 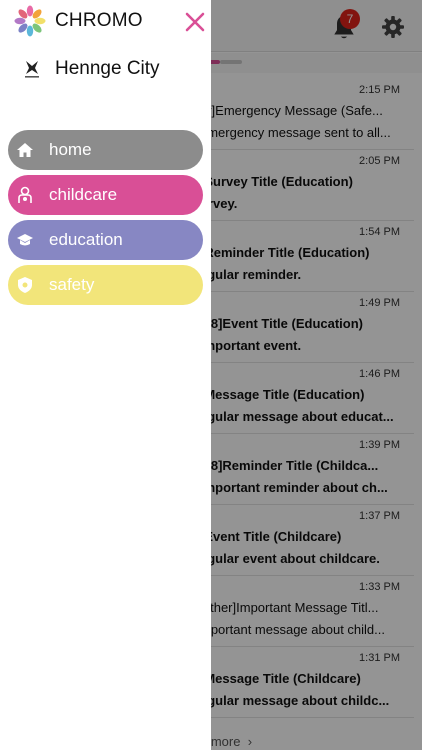 I want to click on shield-icon, so click(x=25, y=285).